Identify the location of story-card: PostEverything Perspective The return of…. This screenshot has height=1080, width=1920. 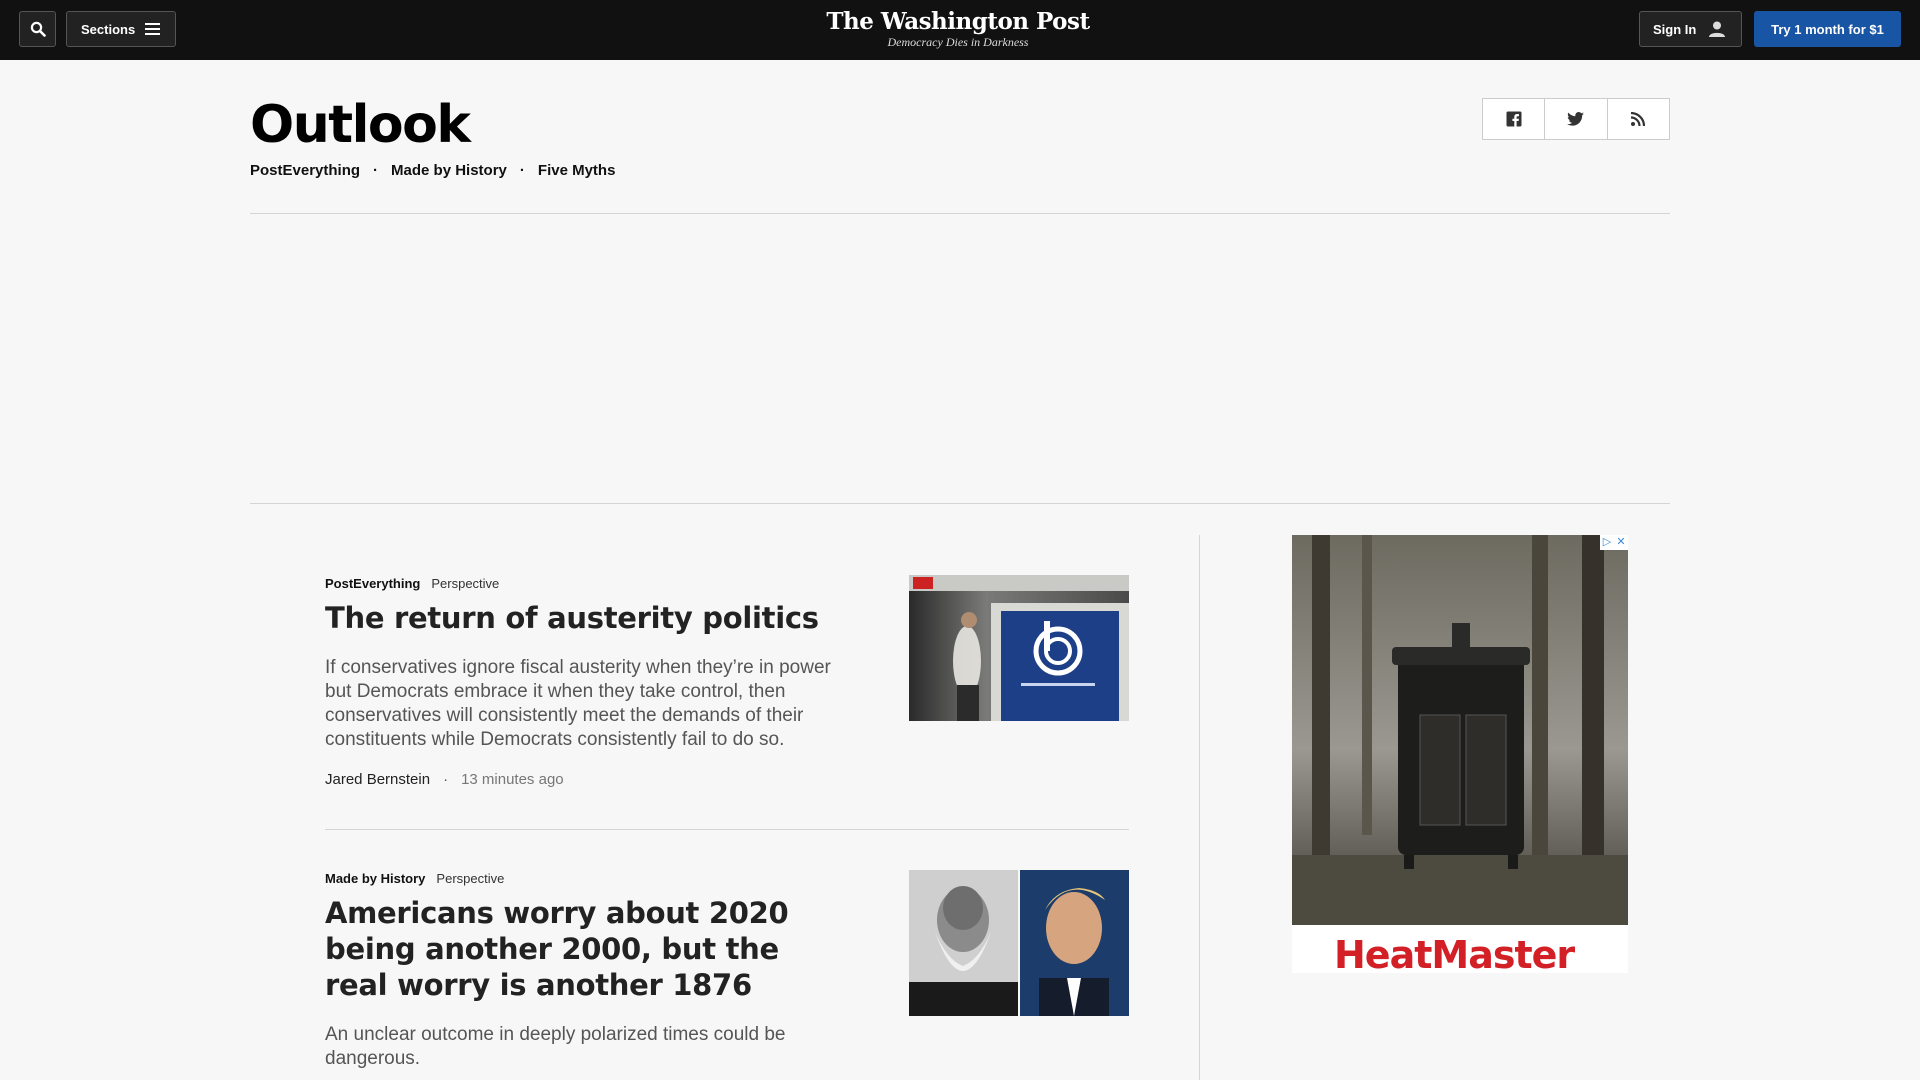
(727, 681).